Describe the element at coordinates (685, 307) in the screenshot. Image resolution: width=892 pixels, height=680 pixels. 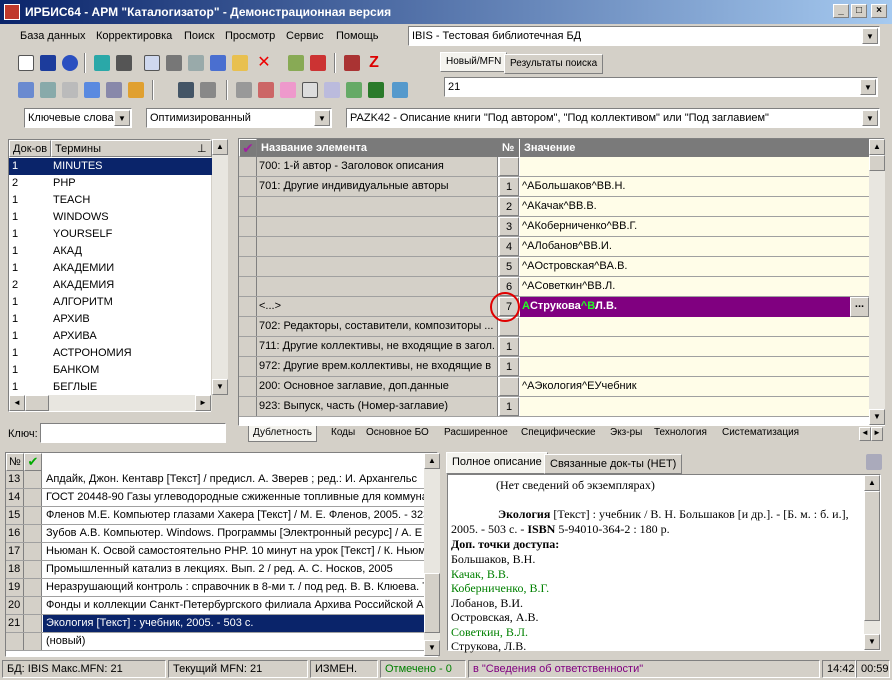
I see `field-edit-input: AСтрукова^BЛ.В.` at that location.